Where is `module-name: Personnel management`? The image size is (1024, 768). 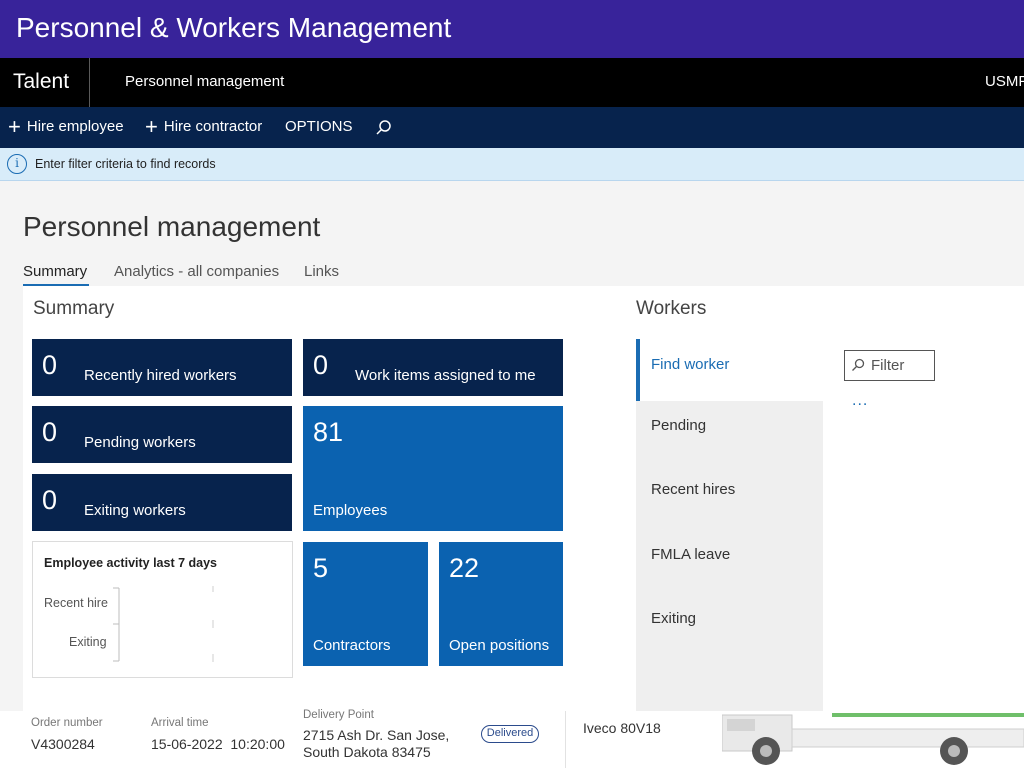 module-name: Personnel management is located at coordinates (204, 81).